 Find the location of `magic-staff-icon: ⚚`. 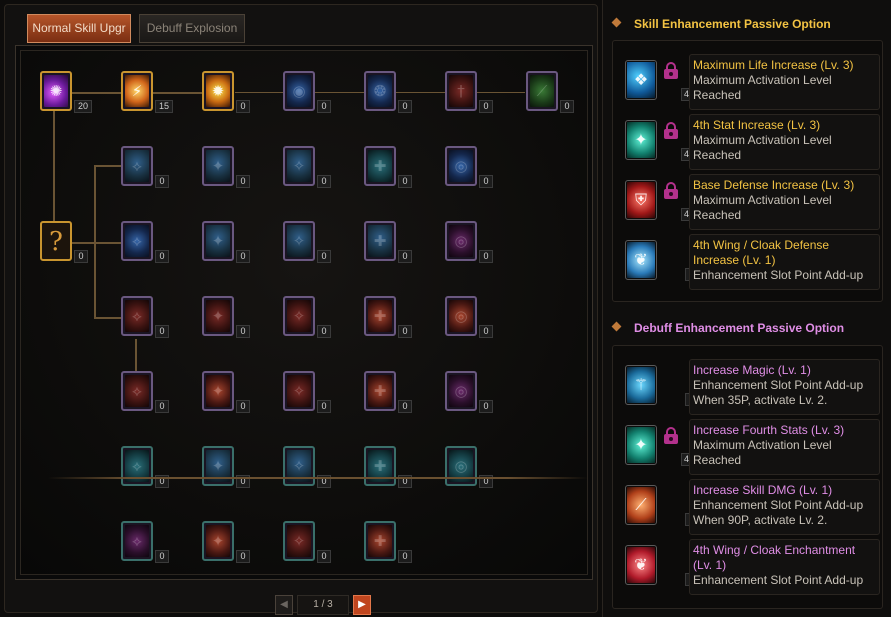

magic-staff-icon: ⚚ is located at coordinates (641, 385).